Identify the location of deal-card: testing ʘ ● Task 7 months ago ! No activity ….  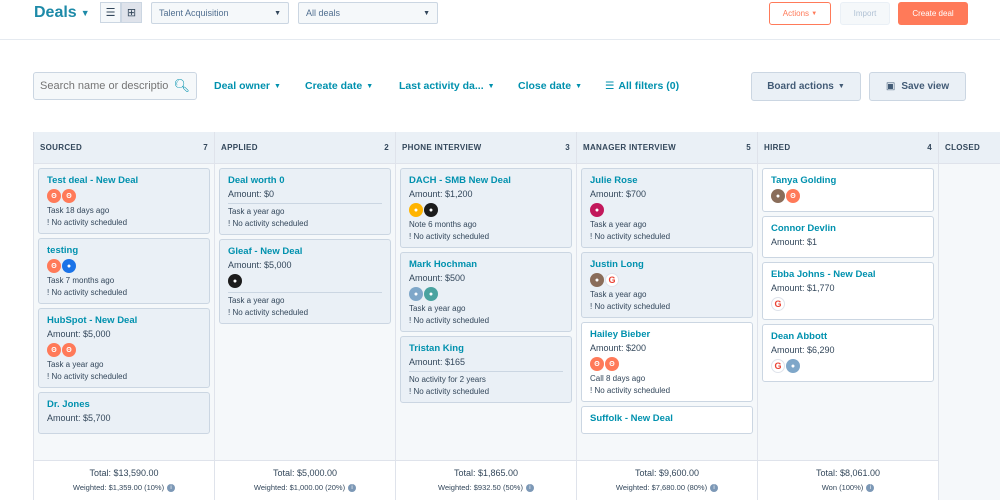
(124, 271).